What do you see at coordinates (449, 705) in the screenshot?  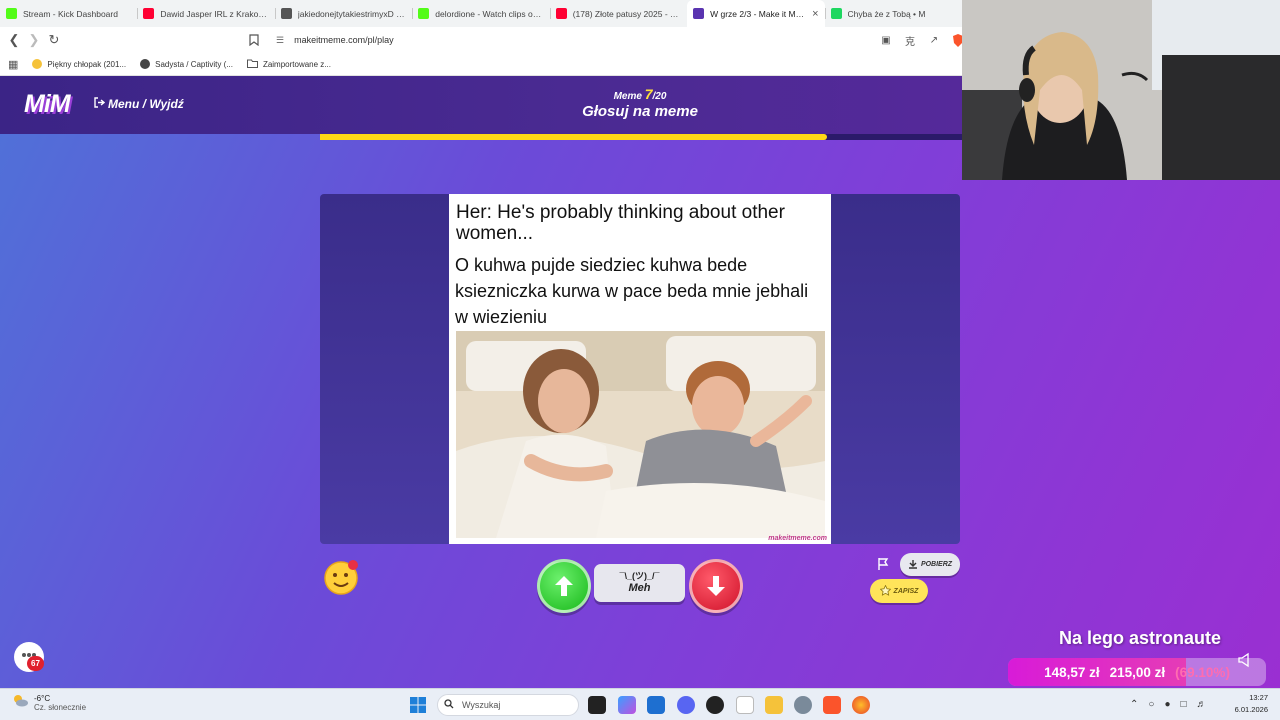 I see `search-icon` at bounding box center [449, 705].